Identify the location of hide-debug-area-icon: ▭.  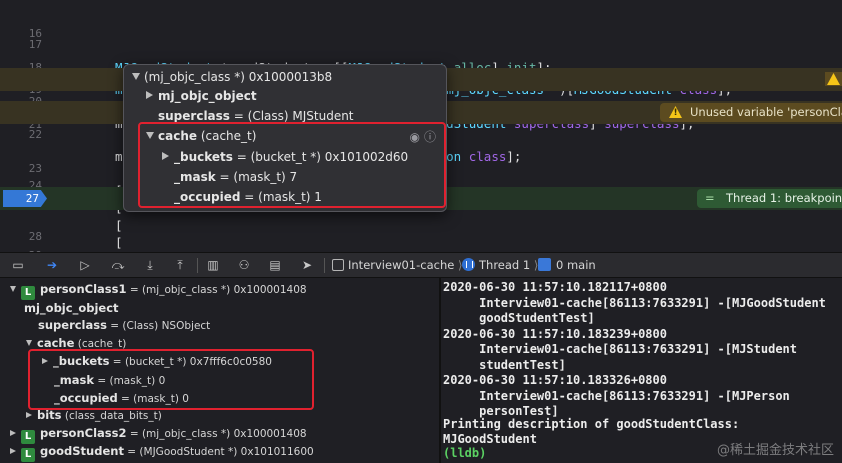
(18, 265).